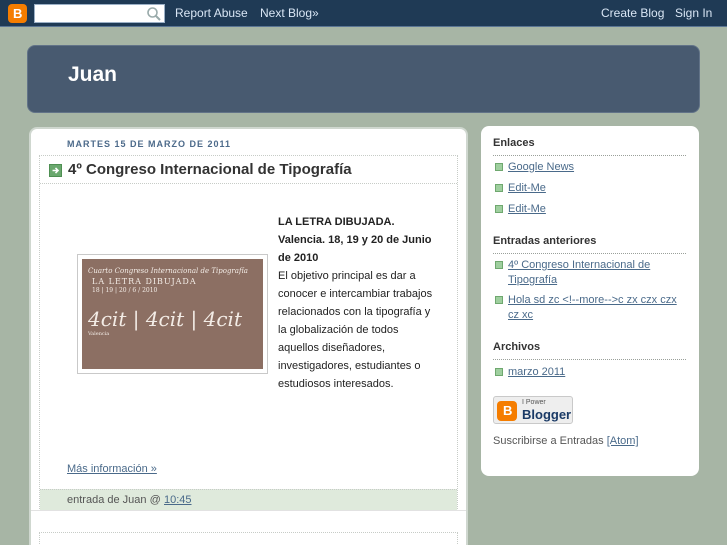 The image size is (727, 545). I want to click on powered-by-blogger-badge: B I Power Blogger, so click(533, 410).